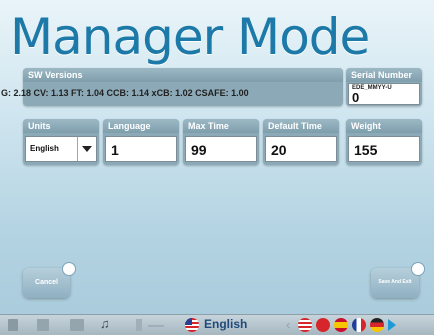 Image resolution: width=434 pixels, height=335 pixels. I want to click on units-label: Units, so click(61, 126).